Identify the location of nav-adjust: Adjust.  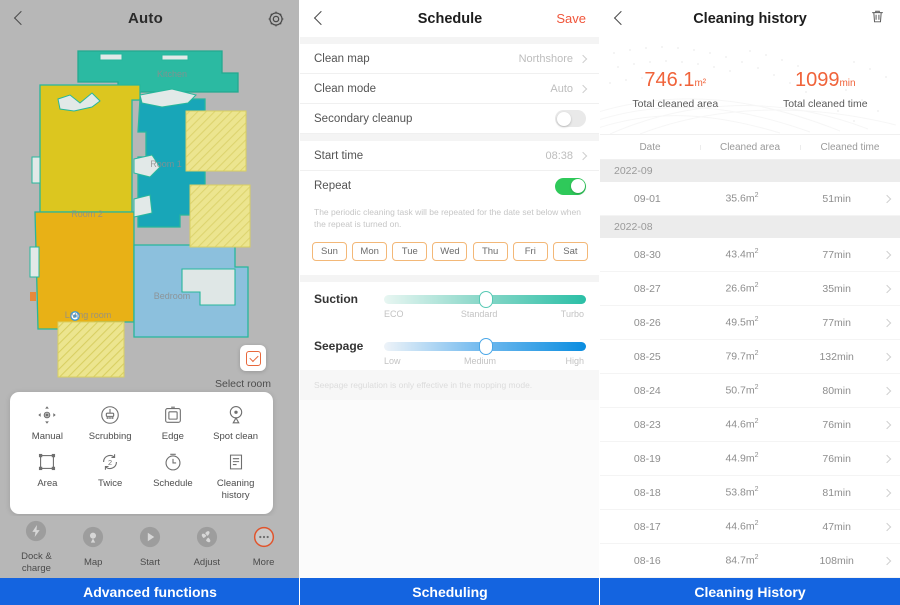
(207, 547).